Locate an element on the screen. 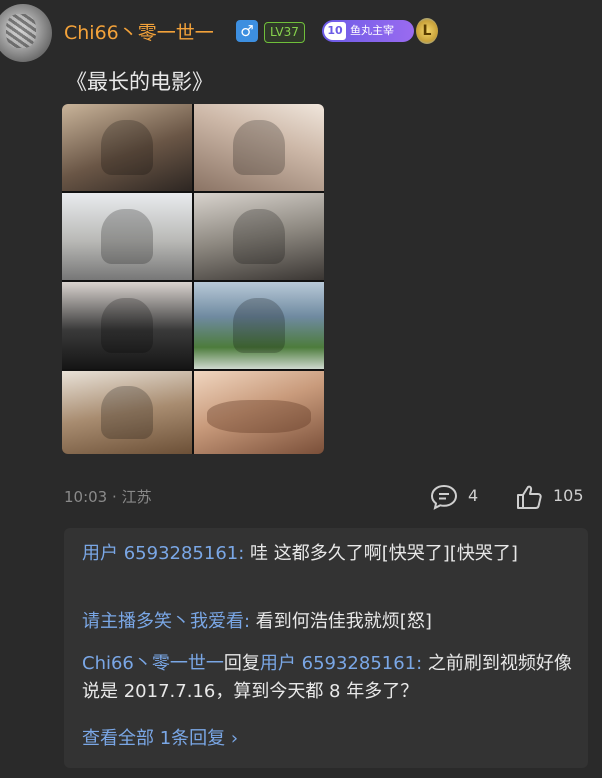 Image resolution: width=602 pixels, height=778 pixels. reply-item: 请主播多笑丶我爱看: 看到何浩佳我就烦[怒] is located at coordinates (327, 622).